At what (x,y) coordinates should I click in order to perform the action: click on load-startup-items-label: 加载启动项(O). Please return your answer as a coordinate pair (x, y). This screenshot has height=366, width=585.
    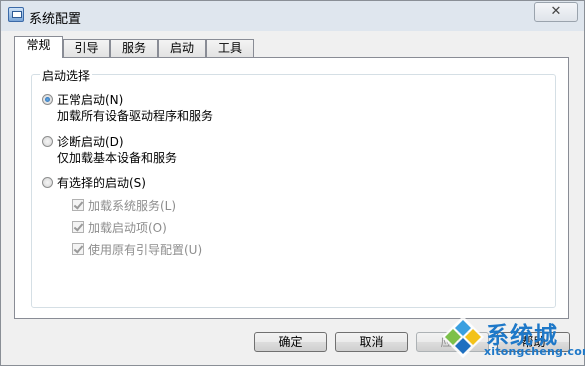
    Looking at the image, I should click on (127, 228).